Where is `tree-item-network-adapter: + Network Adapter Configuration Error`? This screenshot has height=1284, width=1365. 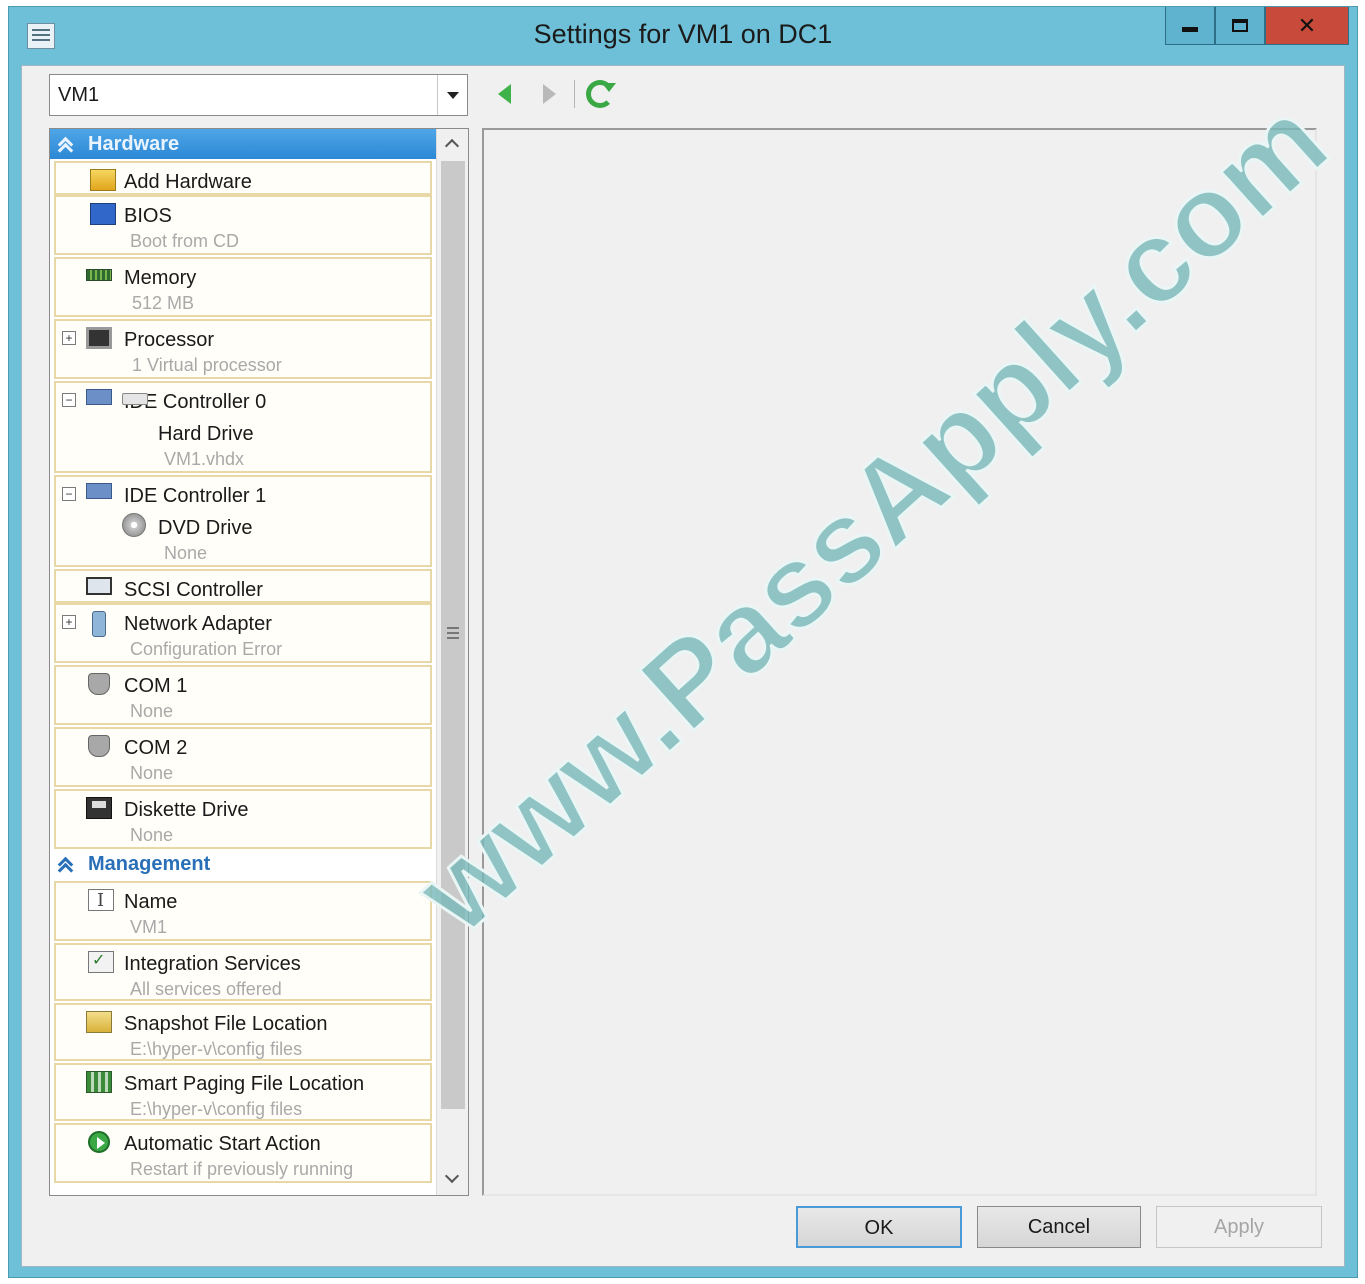
tree-item-network-adapter: + Network Adapter Configuration Error is located at coordinates (243, 633).